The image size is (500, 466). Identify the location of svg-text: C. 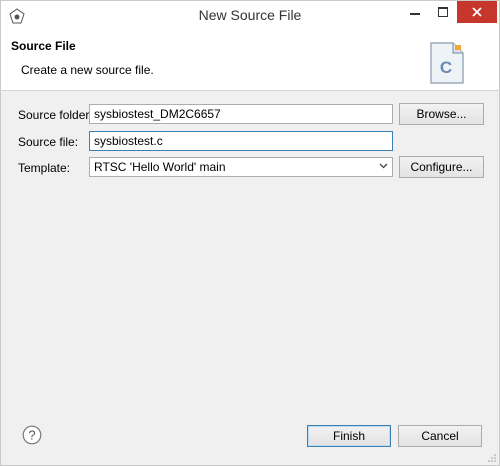
(446, 67).